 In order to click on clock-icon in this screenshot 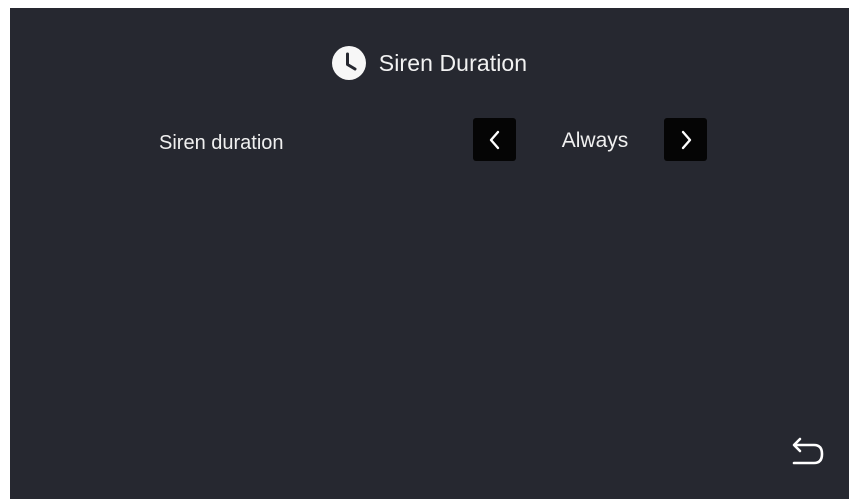, I will do `click(348, 63)`.